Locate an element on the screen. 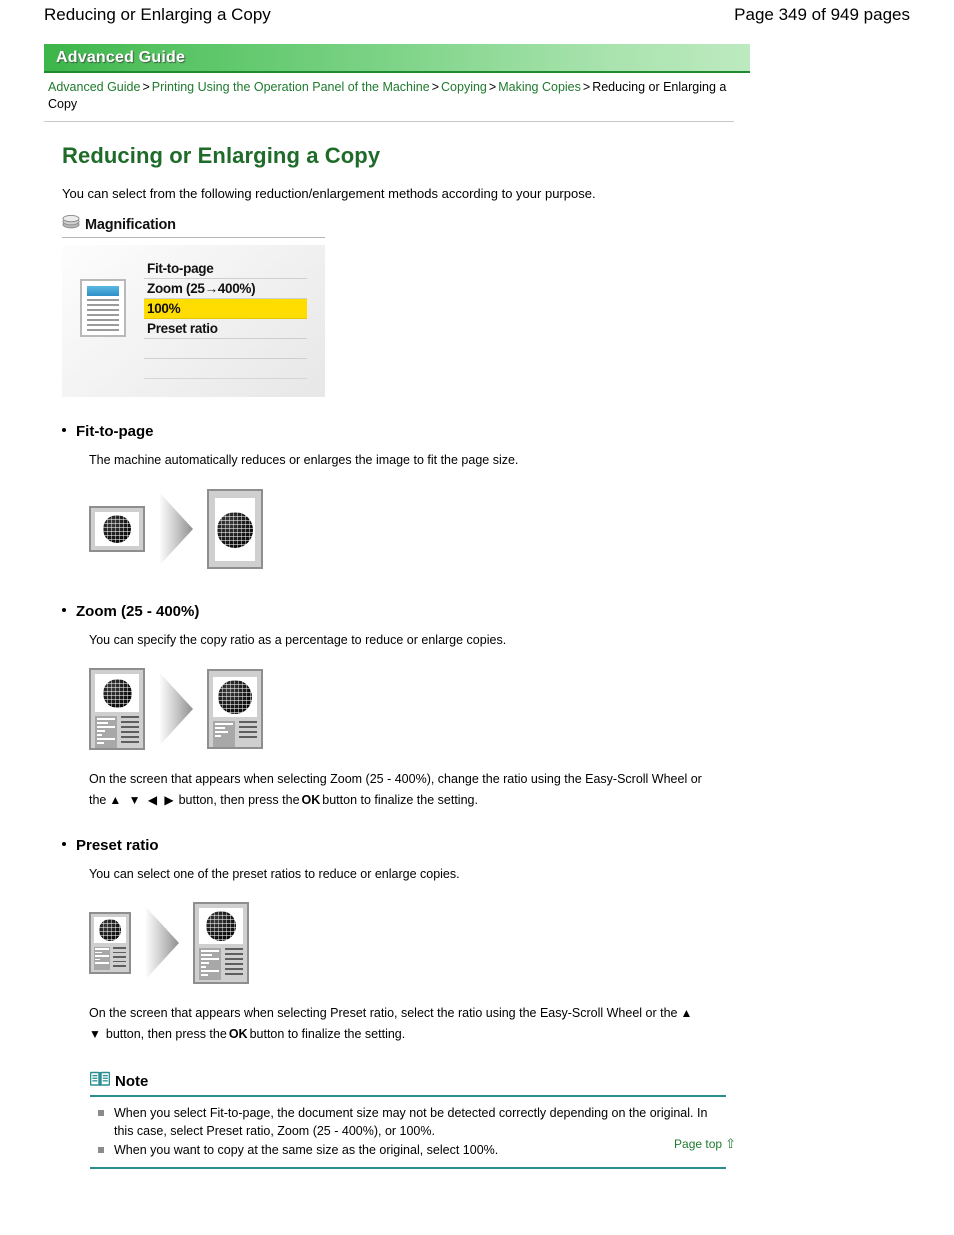 The image size is (954, 1235). page-title: Reducing or Enlarging a Copy is located at coordinates (221, 155).